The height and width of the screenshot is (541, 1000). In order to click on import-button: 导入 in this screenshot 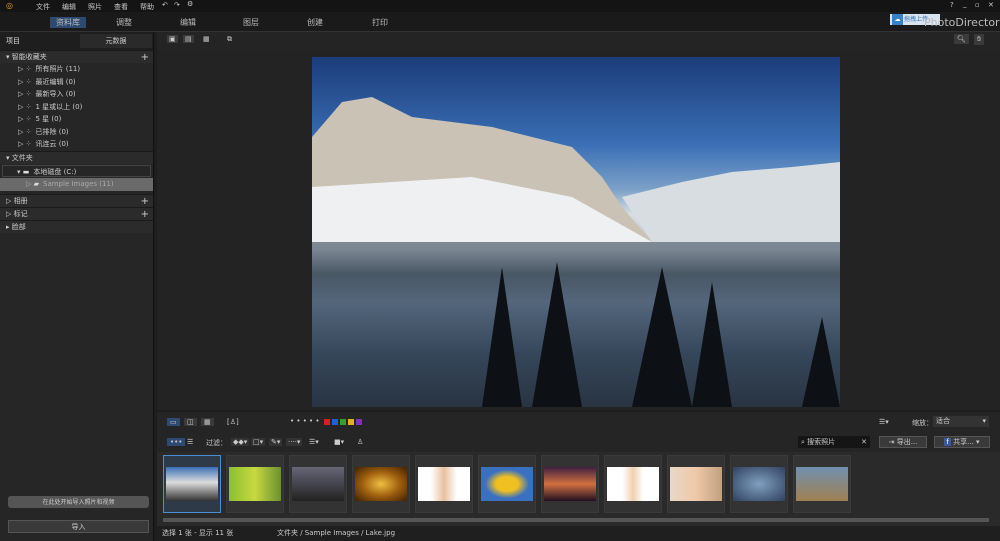, I will do `click(78, 526)`.